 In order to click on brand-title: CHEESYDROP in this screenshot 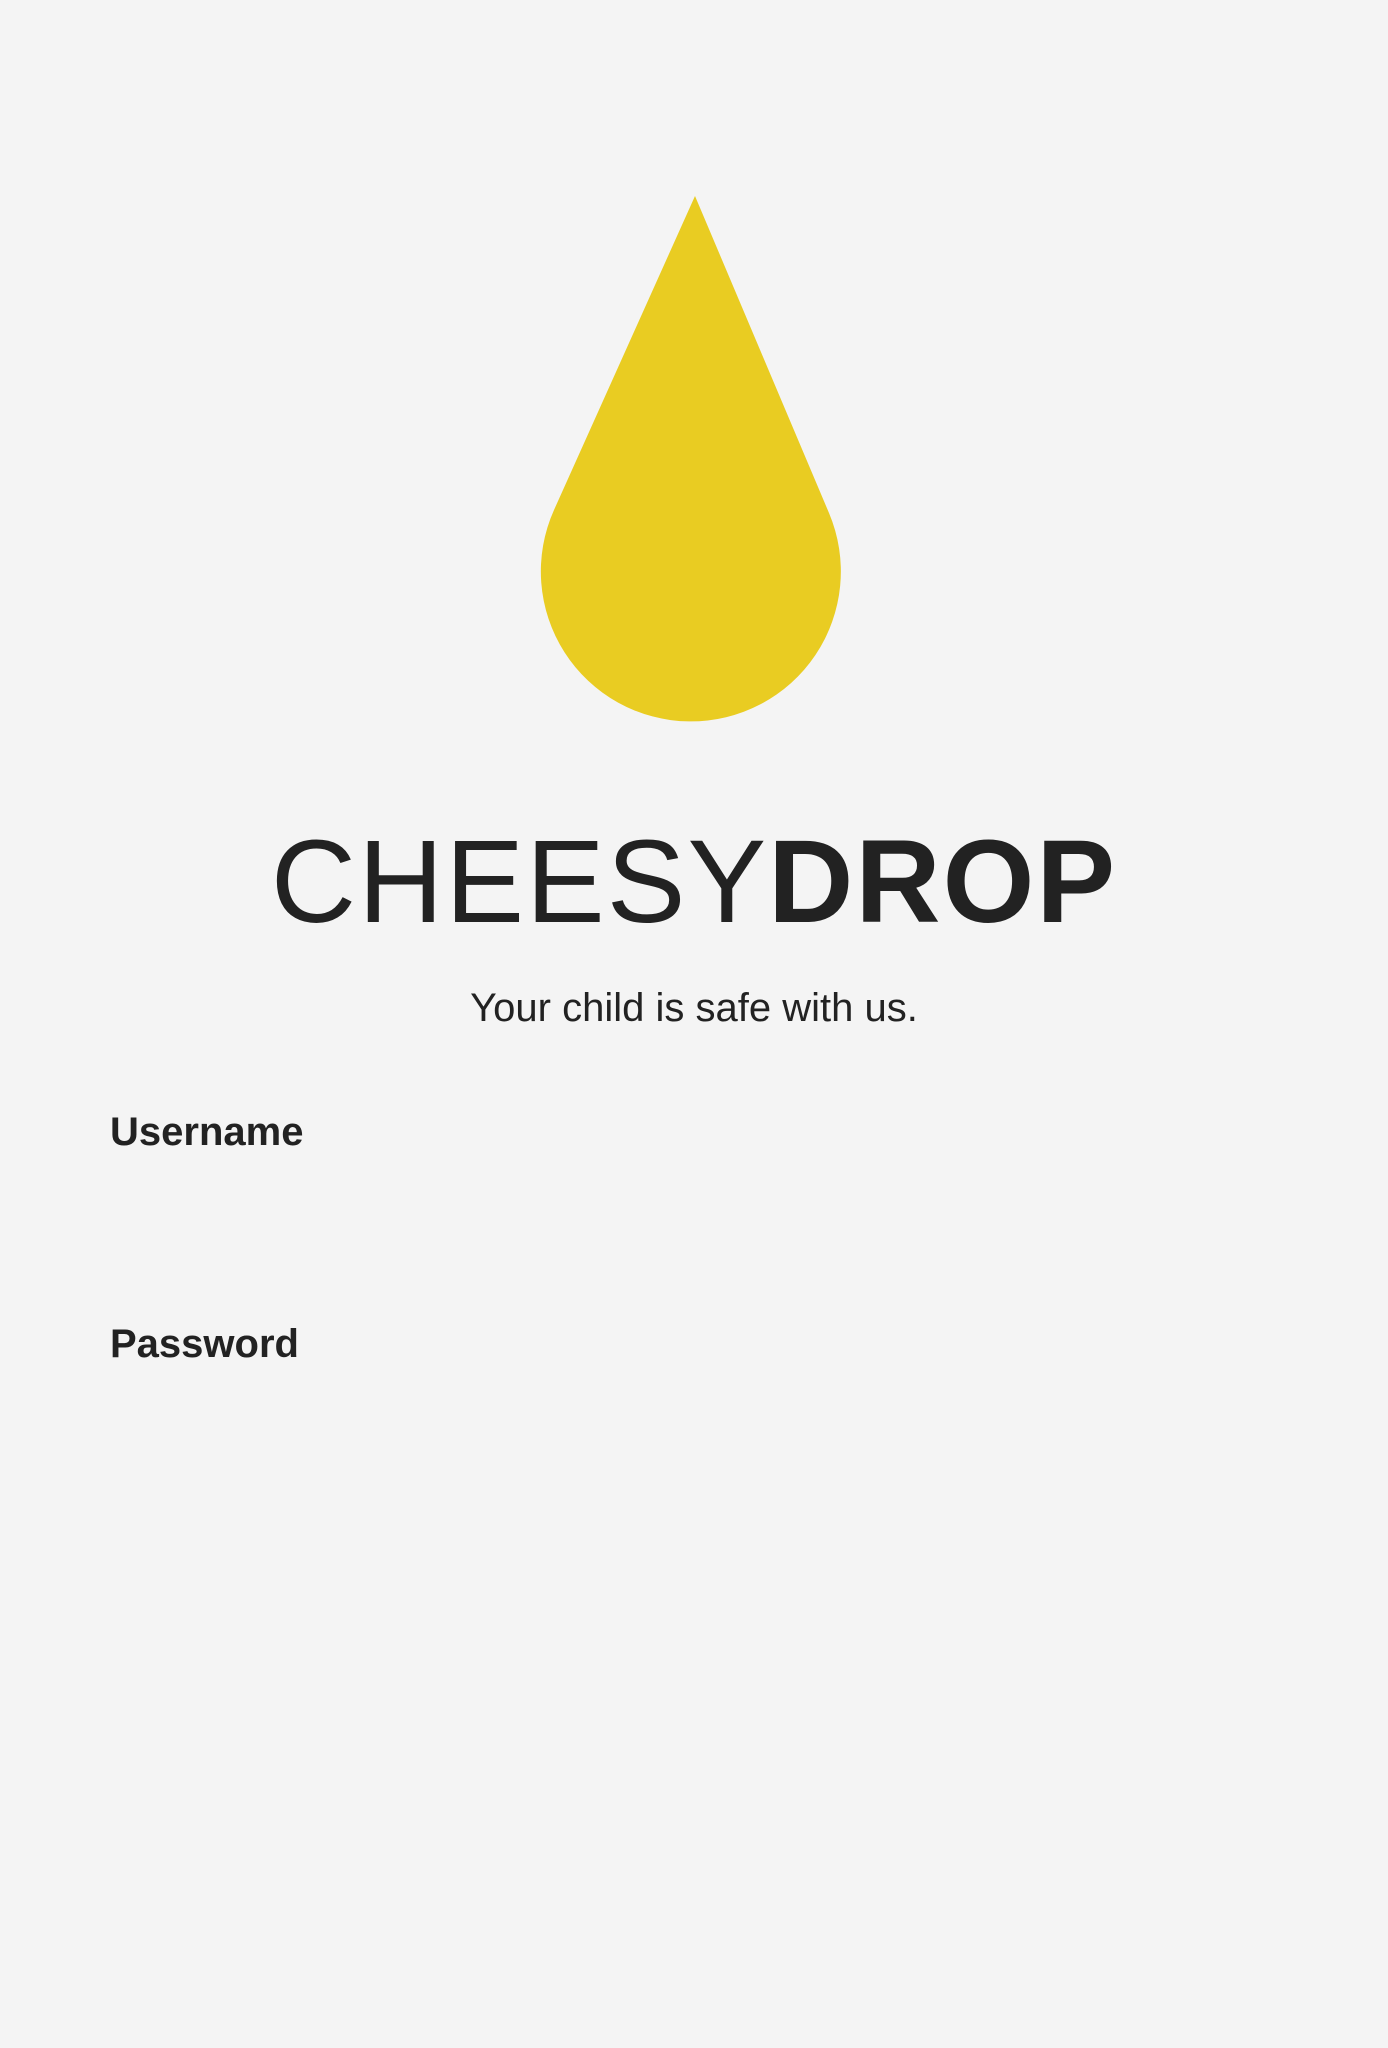, I will do `click(694, 882)`.